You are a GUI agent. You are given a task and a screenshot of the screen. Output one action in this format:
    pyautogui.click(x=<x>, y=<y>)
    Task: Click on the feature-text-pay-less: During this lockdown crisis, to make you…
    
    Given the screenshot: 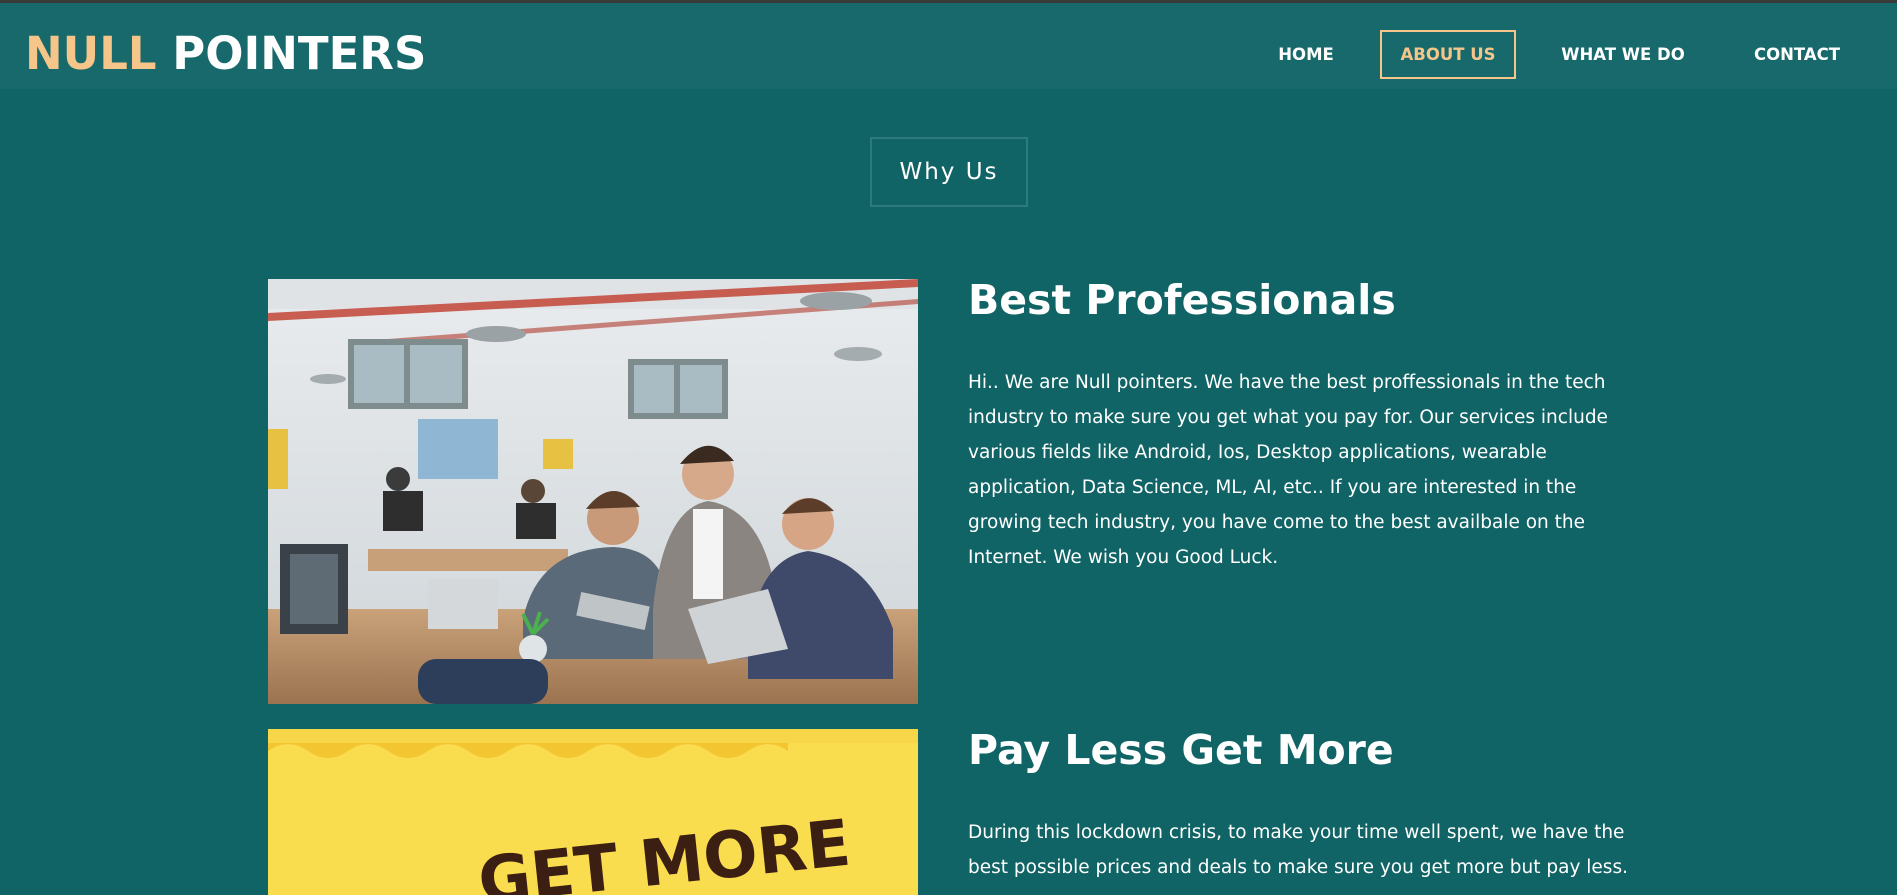 What is the action you would take?
    pyautogui.click(x=1298, y=850)
    